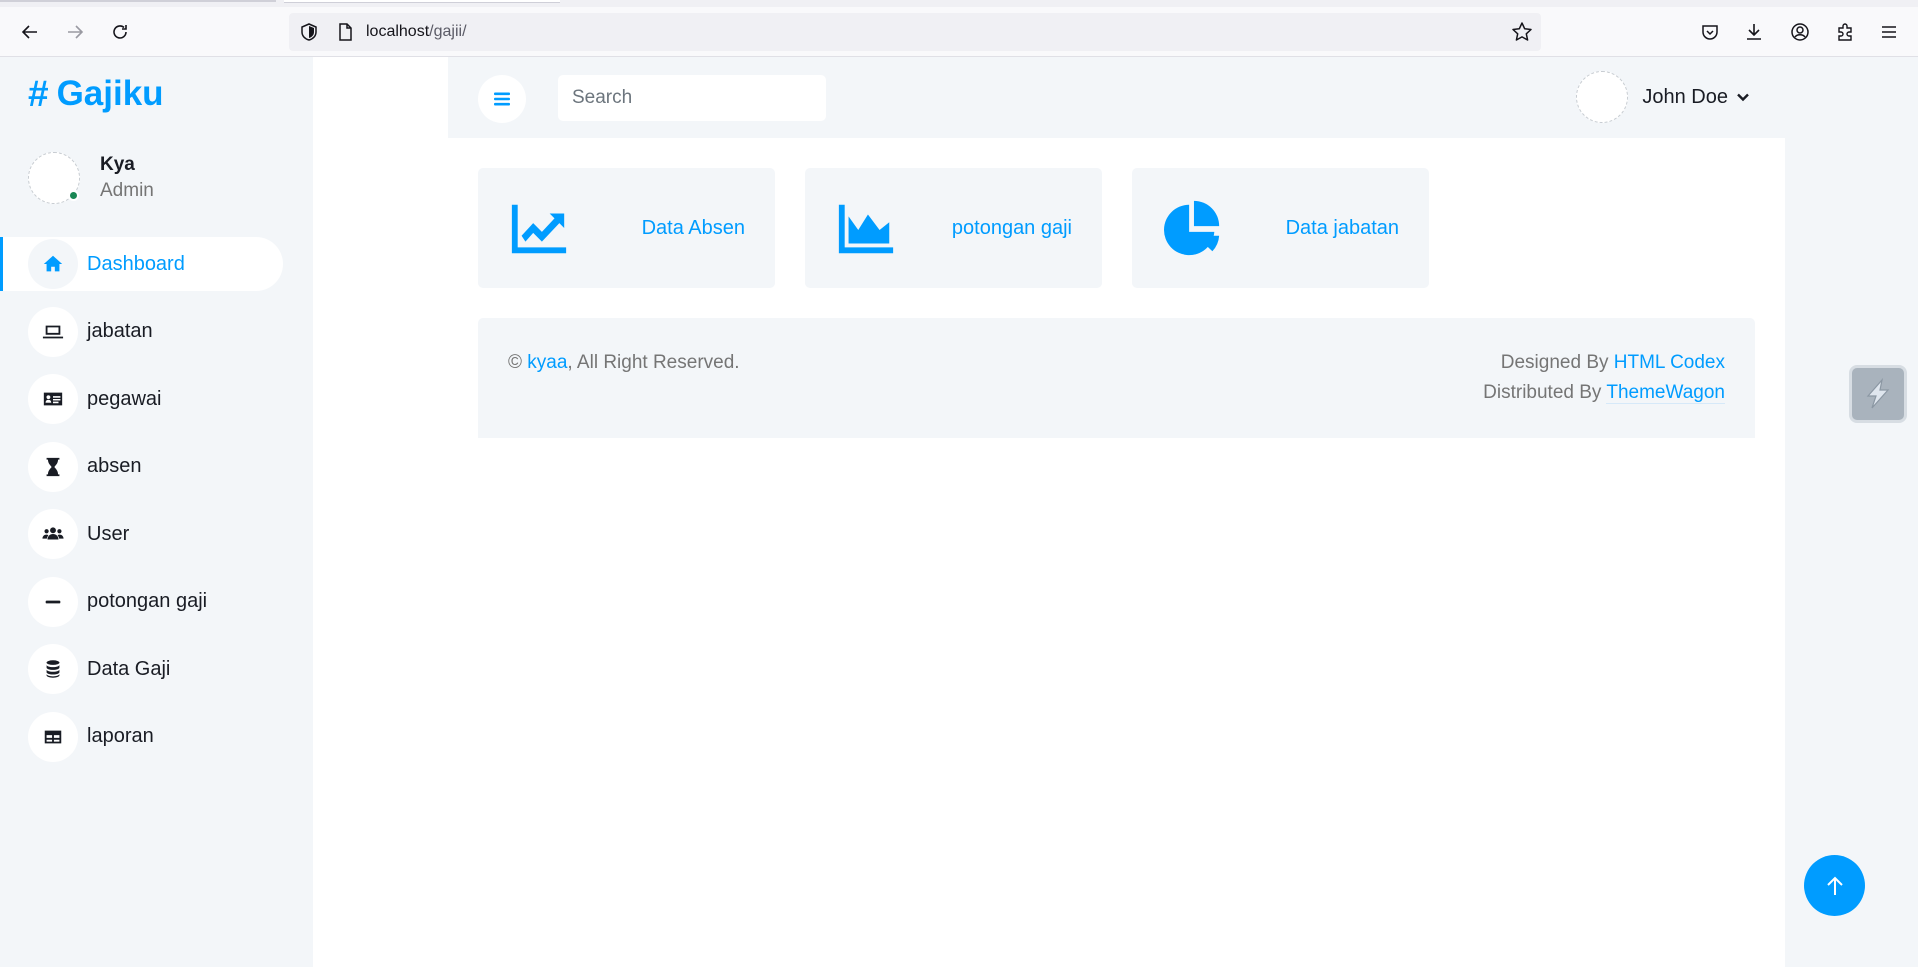 The width and height of the screenshot is (1918, 967). Describe the element at coordinates (108, 533) in the screenshot. I see `sidebar-item-label: User` at that location.